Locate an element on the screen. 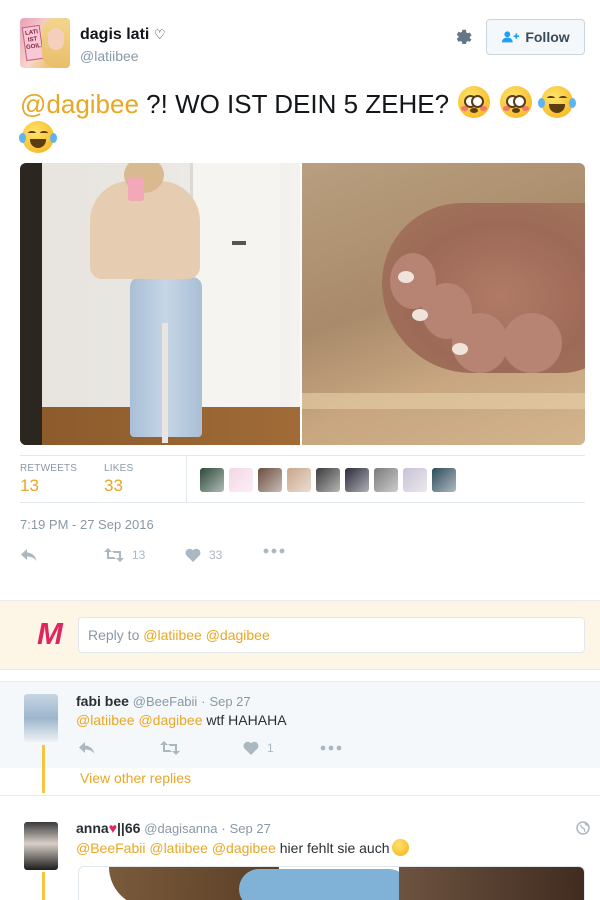  reply-retweet-action is located at coordinates (170, 748).